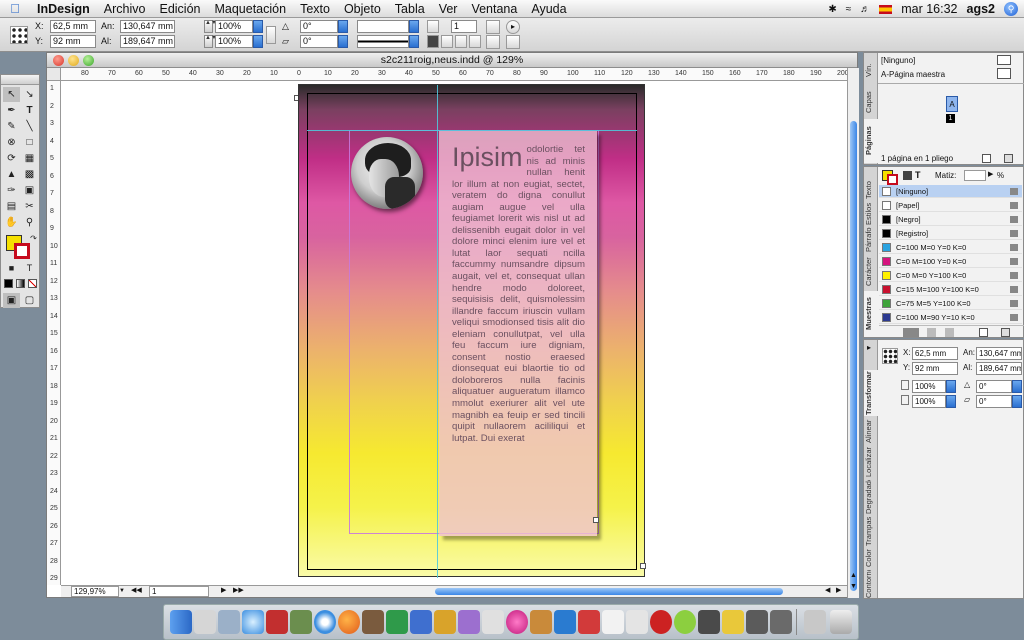  What do you see at coordinates (29, 222) in the screenshot?
I see `zoom-tool-icon: ⚲` at bounding box center [29, 222].